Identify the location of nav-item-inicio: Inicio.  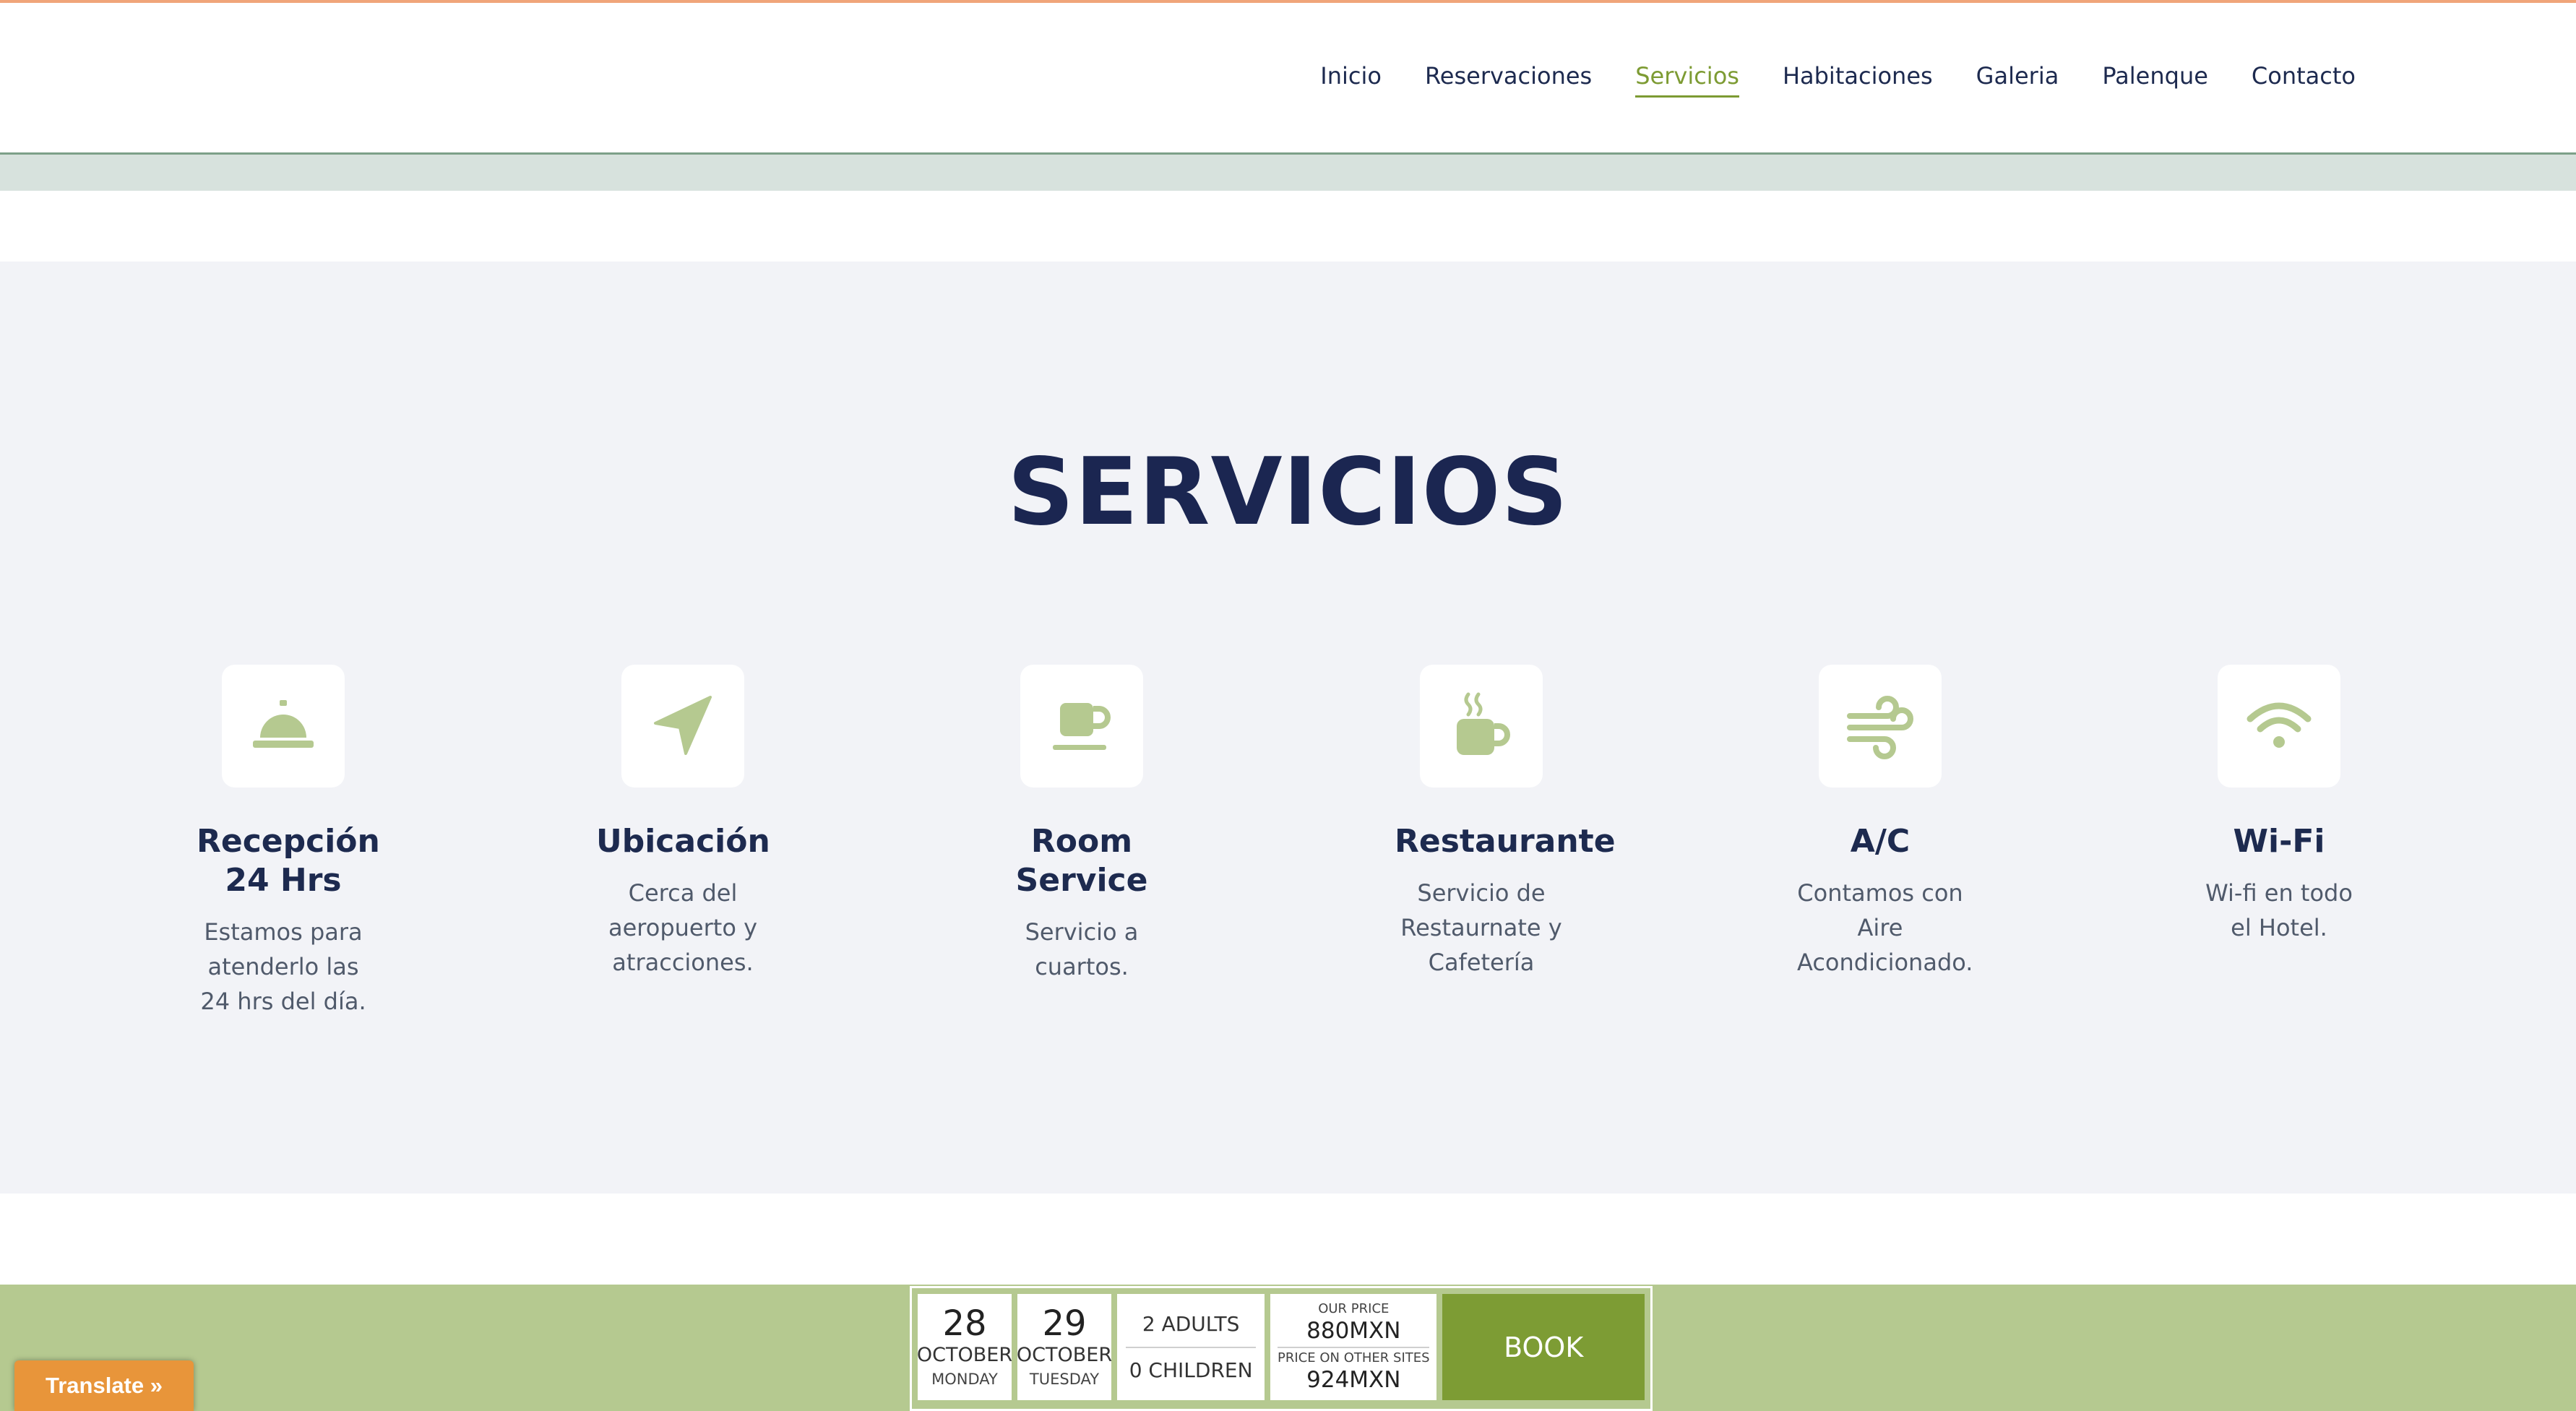
(1351, 80).